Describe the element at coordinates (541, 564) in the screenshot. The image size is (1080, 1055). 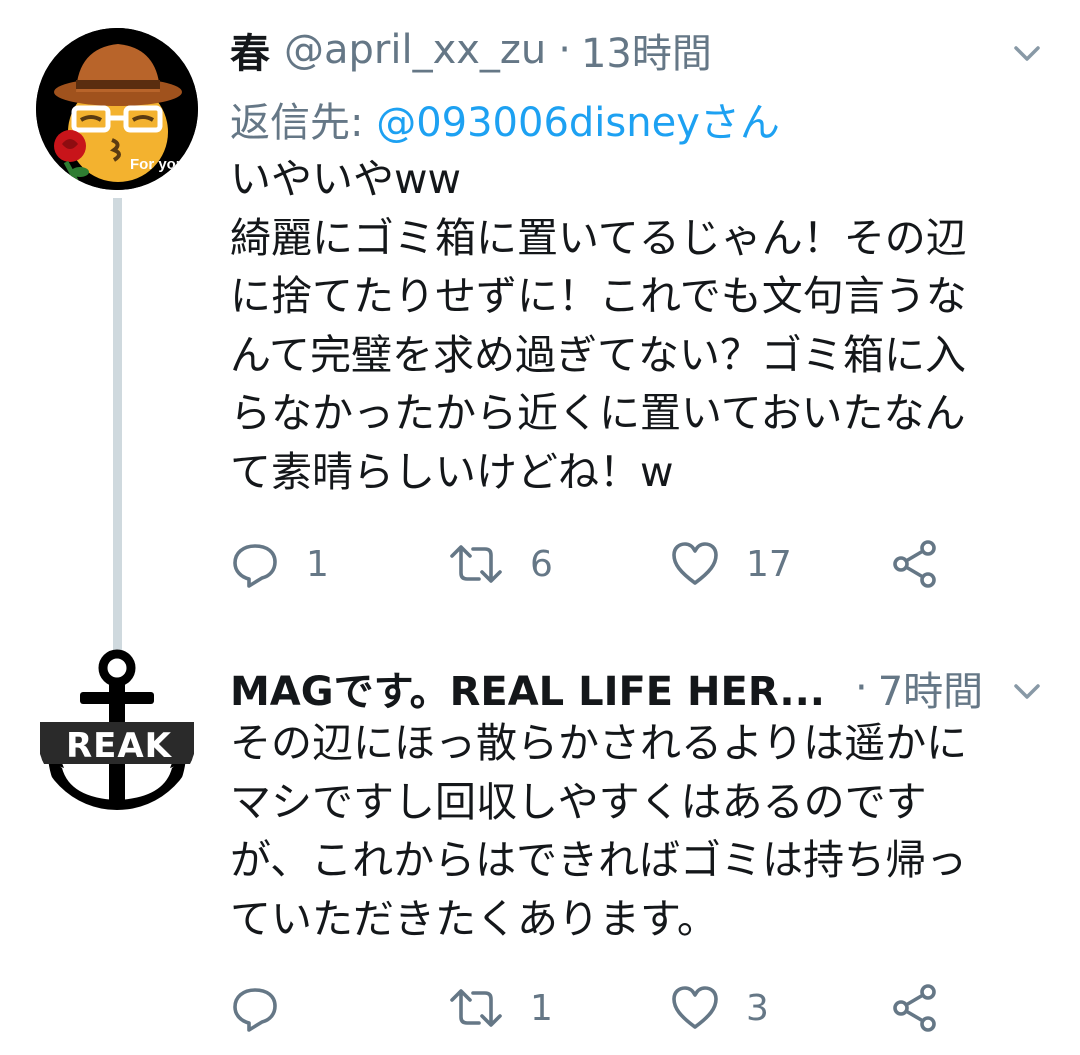
I see `retweet-count: 6` at that location.